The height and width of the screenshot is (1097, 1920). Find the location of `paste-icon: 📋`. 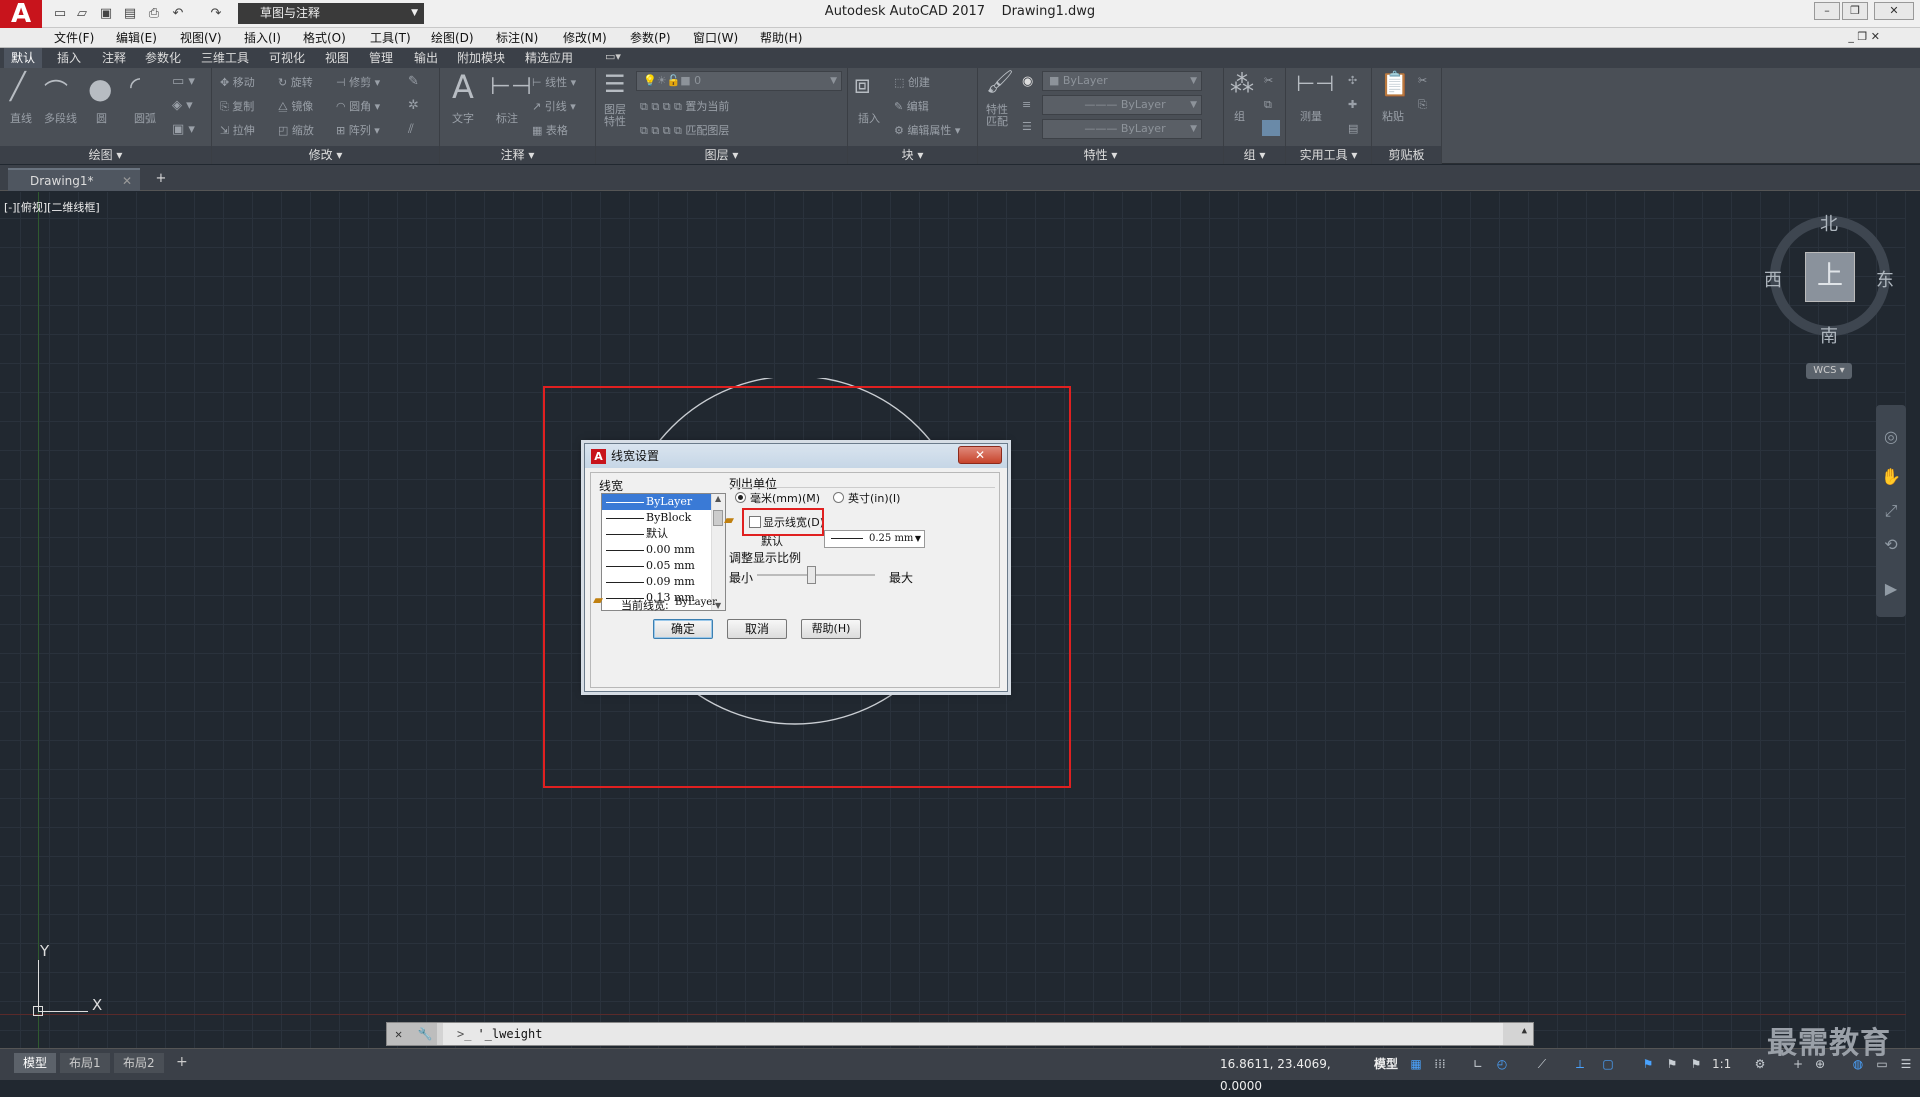

paste-icon: 📋 is located at coordinates (1395, 84).